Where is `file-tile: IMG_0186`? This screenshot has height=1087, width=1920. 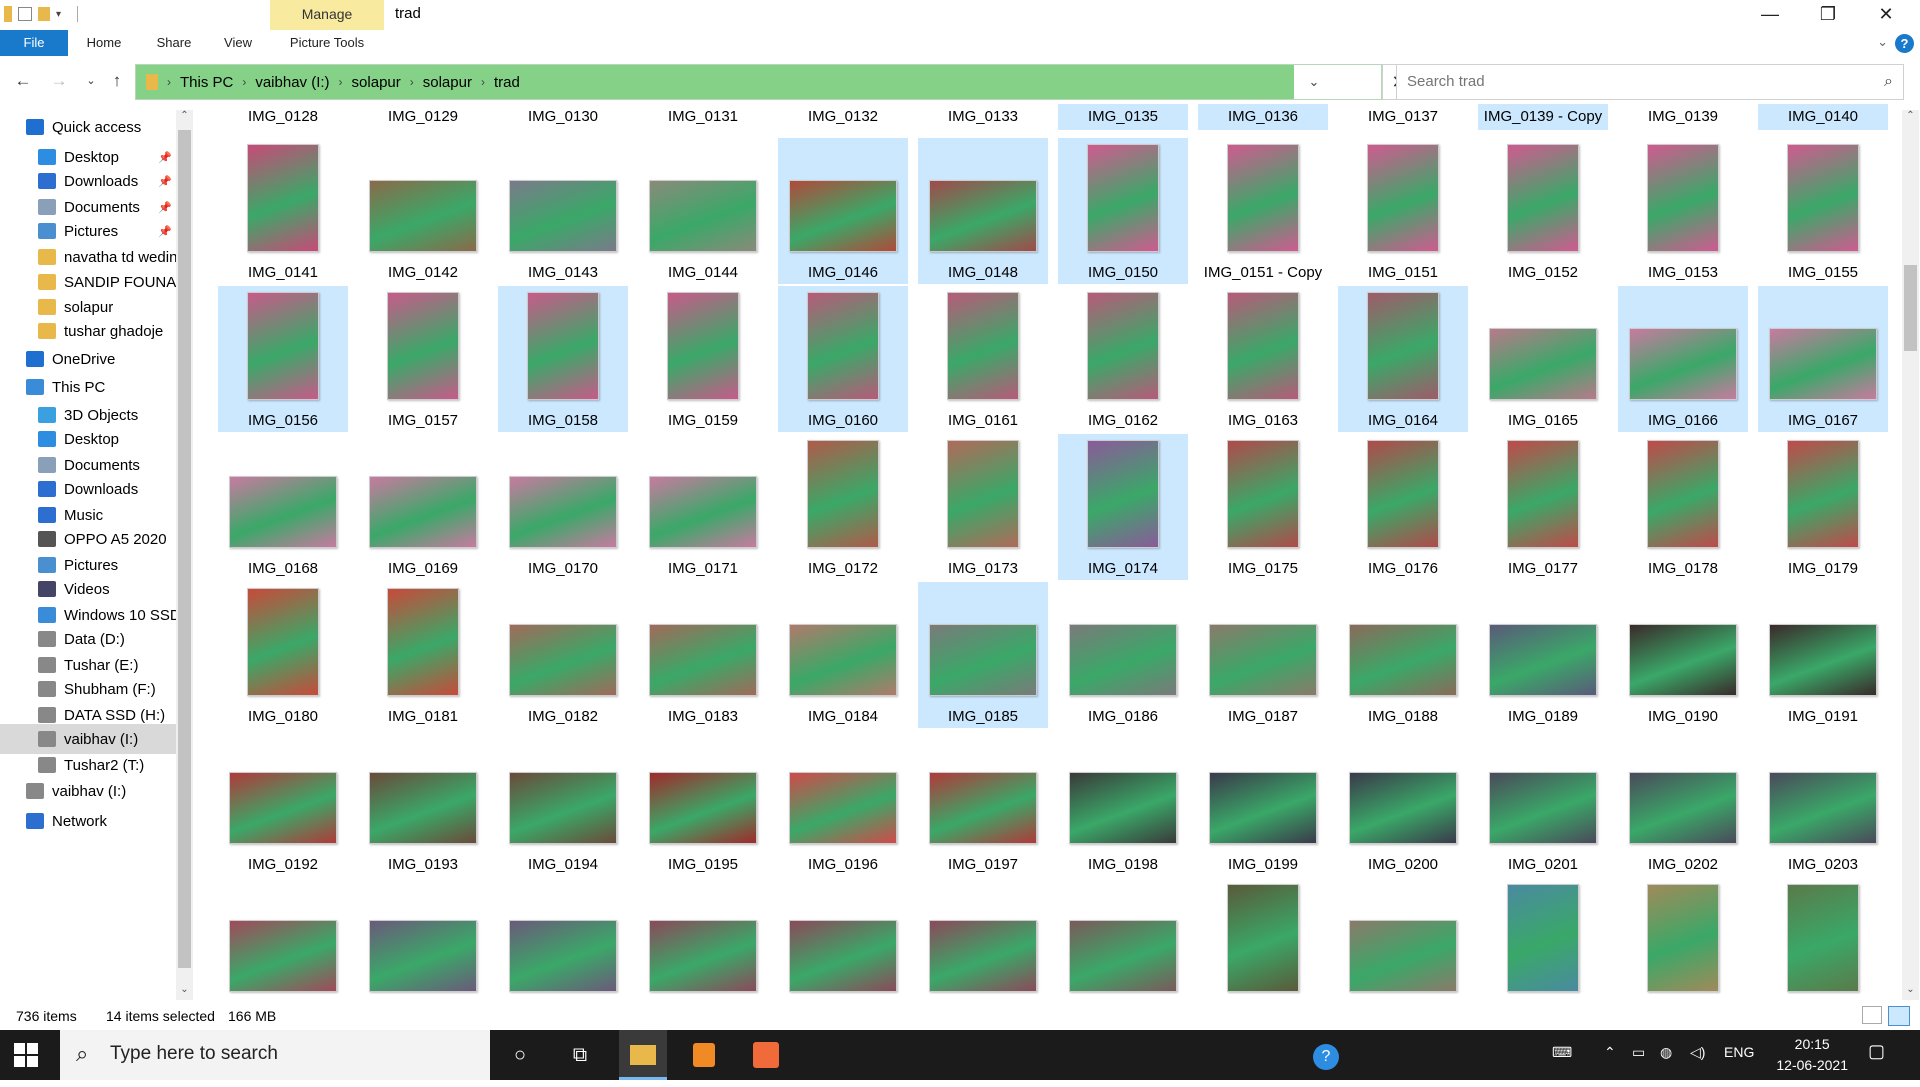 file-tile: IMG_0186 is located at coordinates (1123, 655).